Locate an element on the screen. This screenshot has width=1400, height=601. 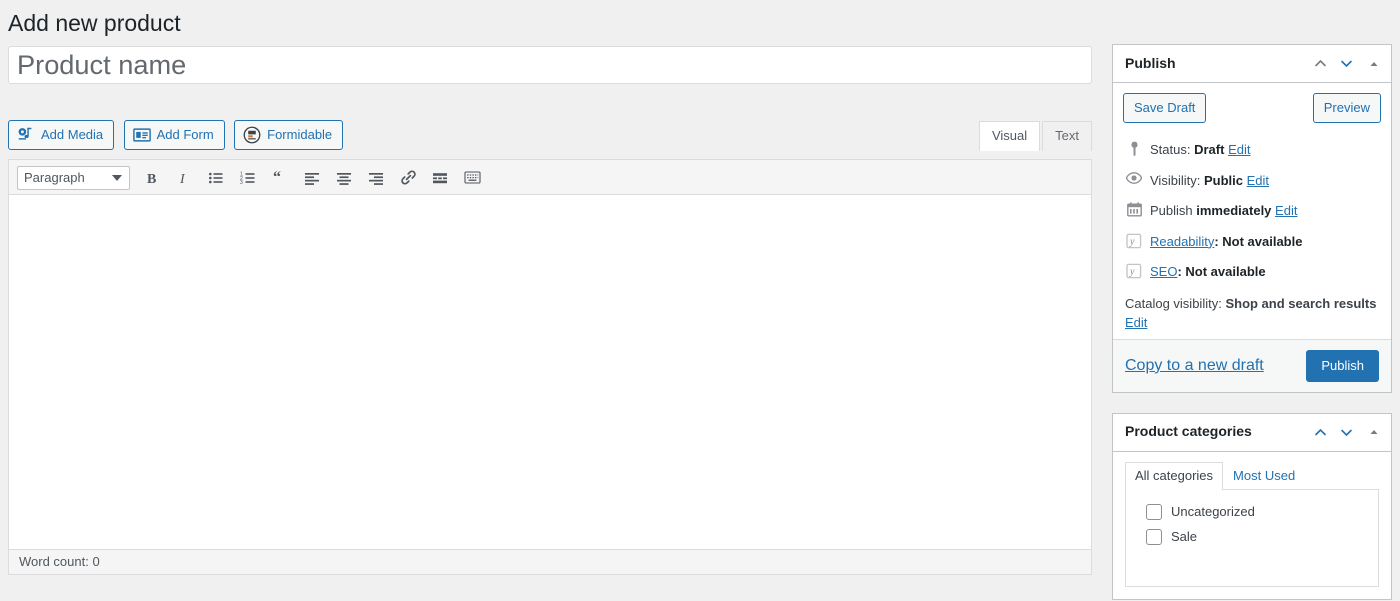
publish-button: Publish is located at coordinates (1342, 365).